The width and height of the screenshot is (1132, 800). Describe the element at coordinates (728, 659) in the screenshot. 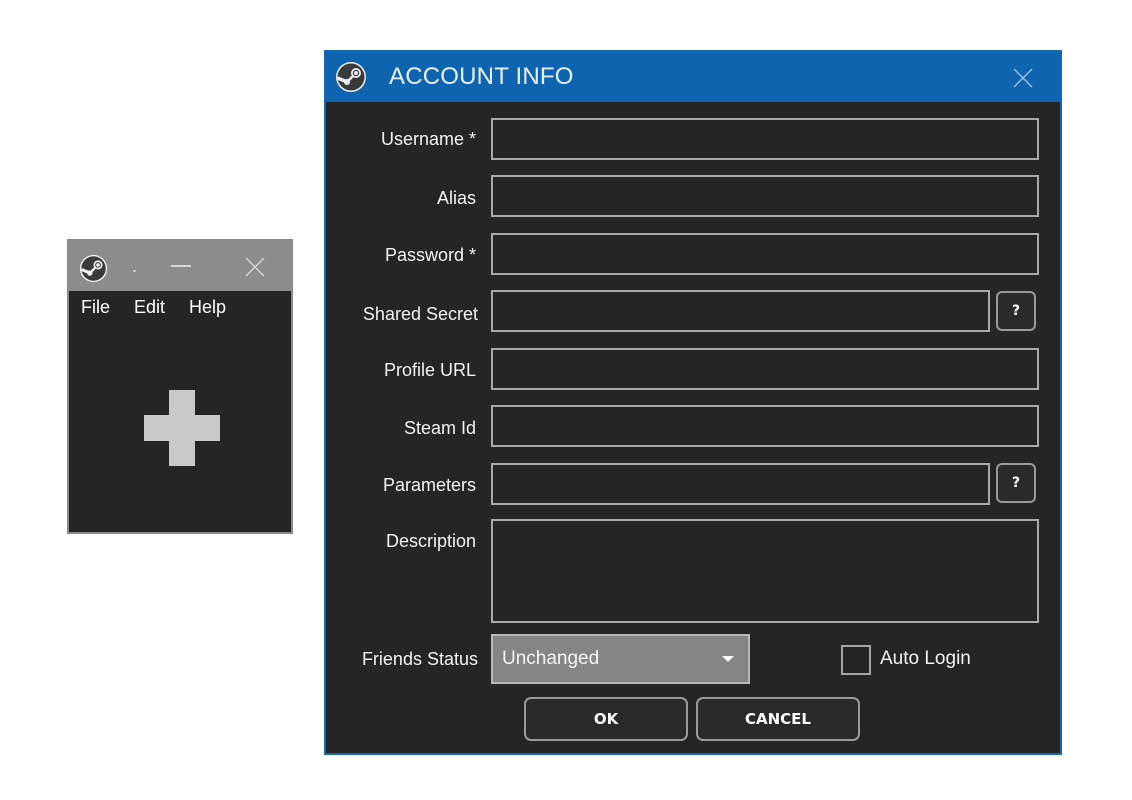

I see `chevron-down-icon` at that location.